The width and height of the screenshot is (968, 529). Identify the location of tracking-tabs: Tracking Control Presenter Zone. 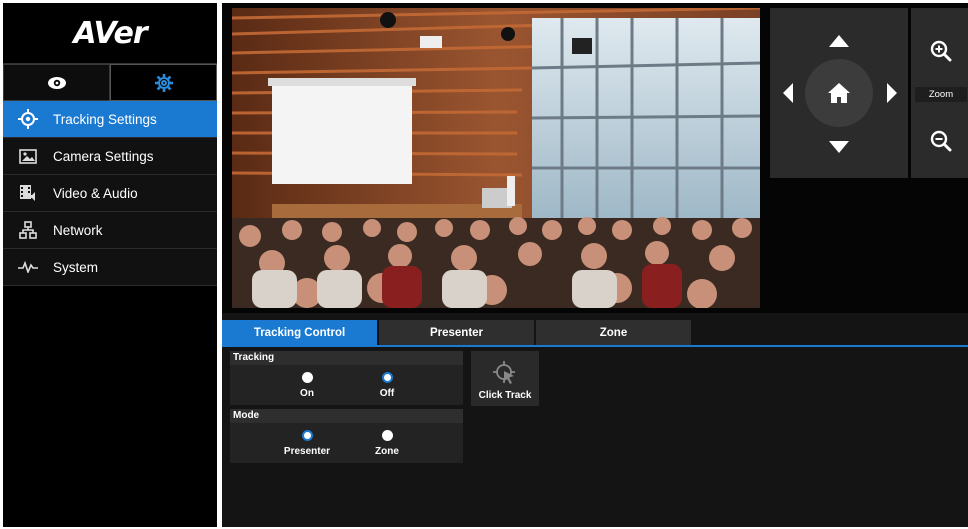
(595, 332).